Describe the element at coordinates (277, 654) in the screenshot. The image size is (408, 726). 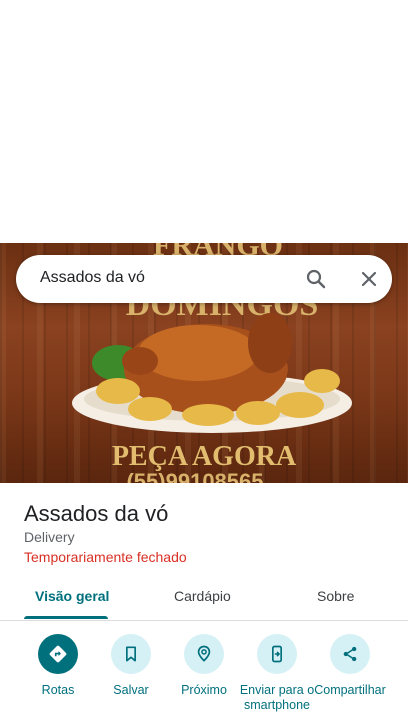
I see `send-to-phone-icon` at that location.